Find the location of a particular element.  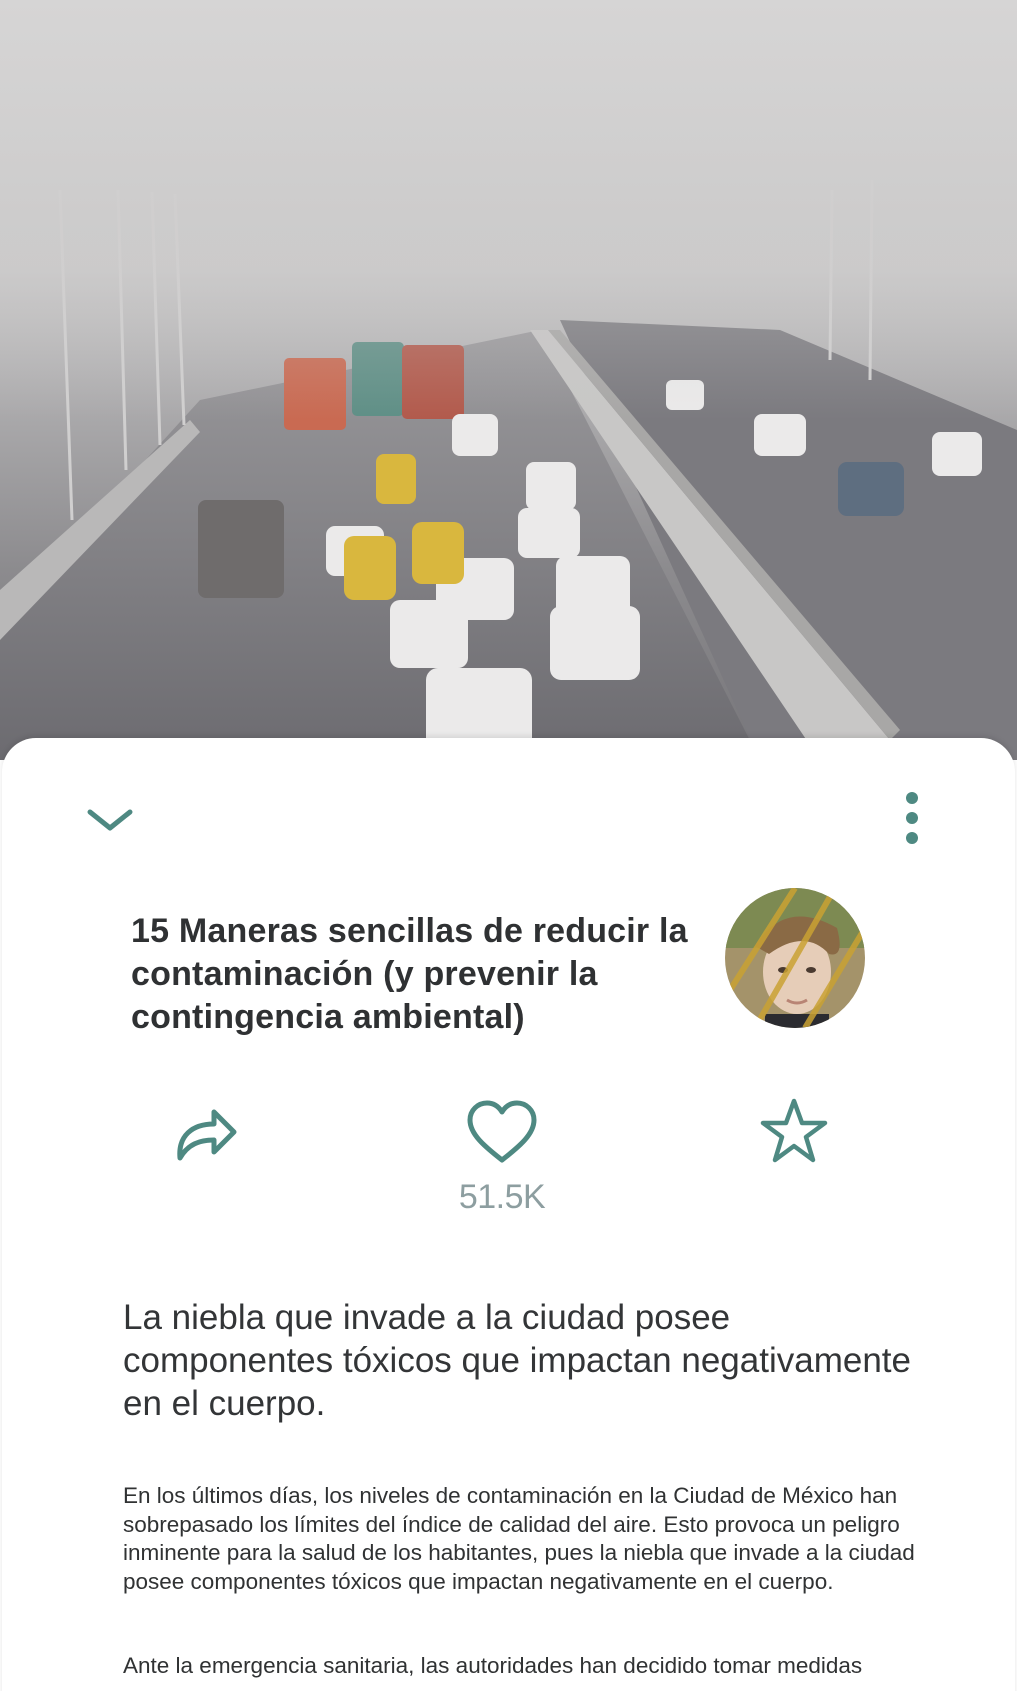

more-vertical-icon is located at coordinates (912, 818).